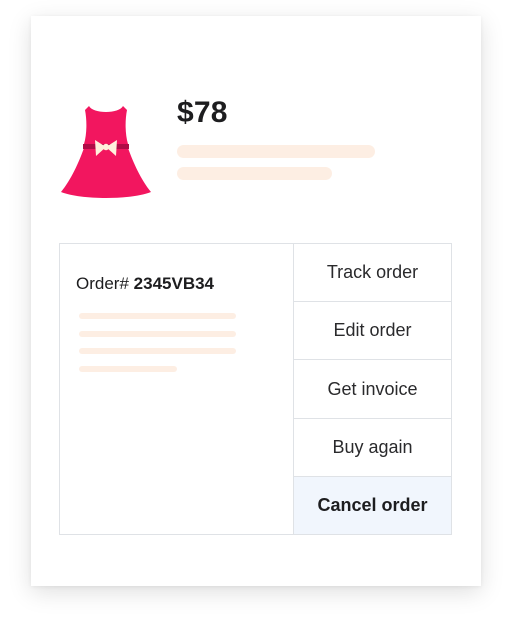 The image size is (512, 631). Describe the element at coordinates (102, 283) in the screenshot. I see `order-label: Order#` at that location.